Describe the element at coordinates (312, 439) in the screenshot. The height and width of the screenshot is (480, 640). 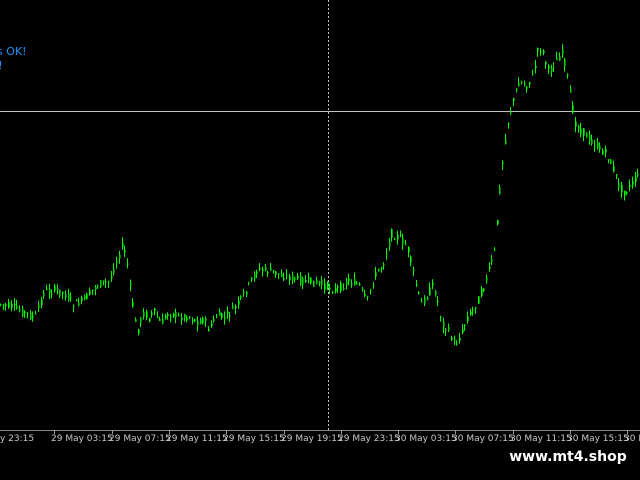
I see `time-axis-label: 29 May 19:15` at that location.